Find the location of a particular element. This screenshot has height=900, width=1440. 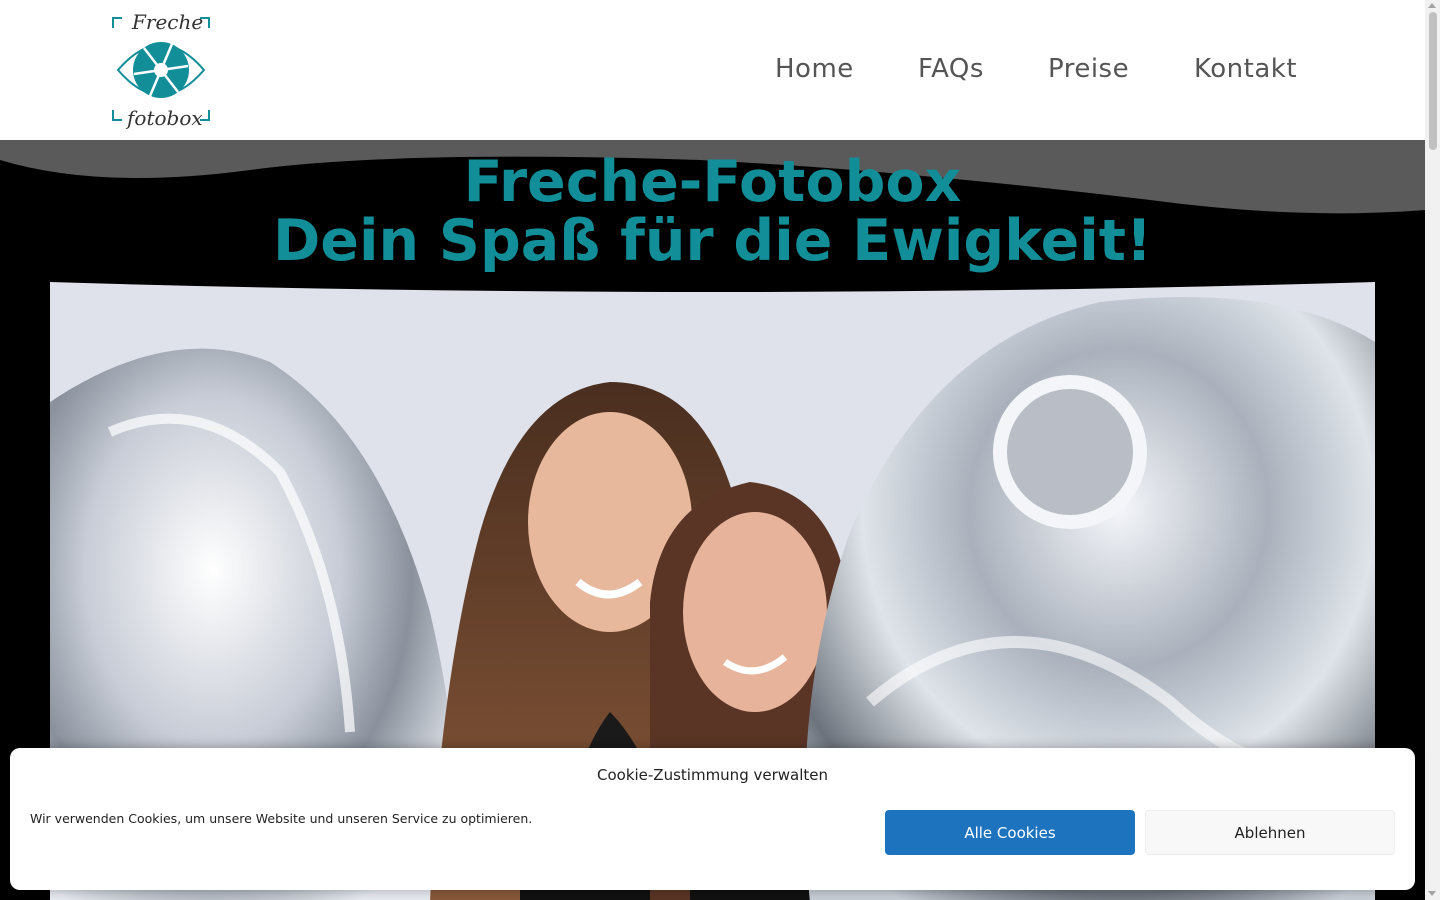

nav-preise: Preise is located at coordinates (1088, 69).